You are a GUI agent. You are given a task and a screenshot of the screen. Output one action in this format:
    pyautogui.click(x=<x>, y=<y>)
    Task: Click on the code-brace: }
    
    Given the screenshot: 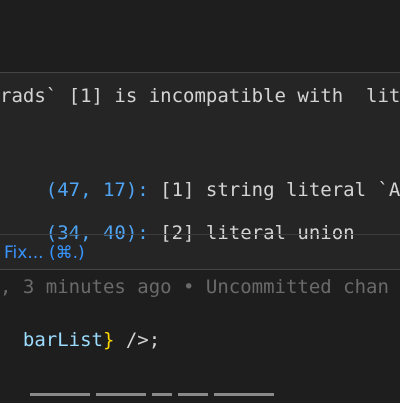 What is the action you would take?
    pyautogui.click(x=108, y=340)
    